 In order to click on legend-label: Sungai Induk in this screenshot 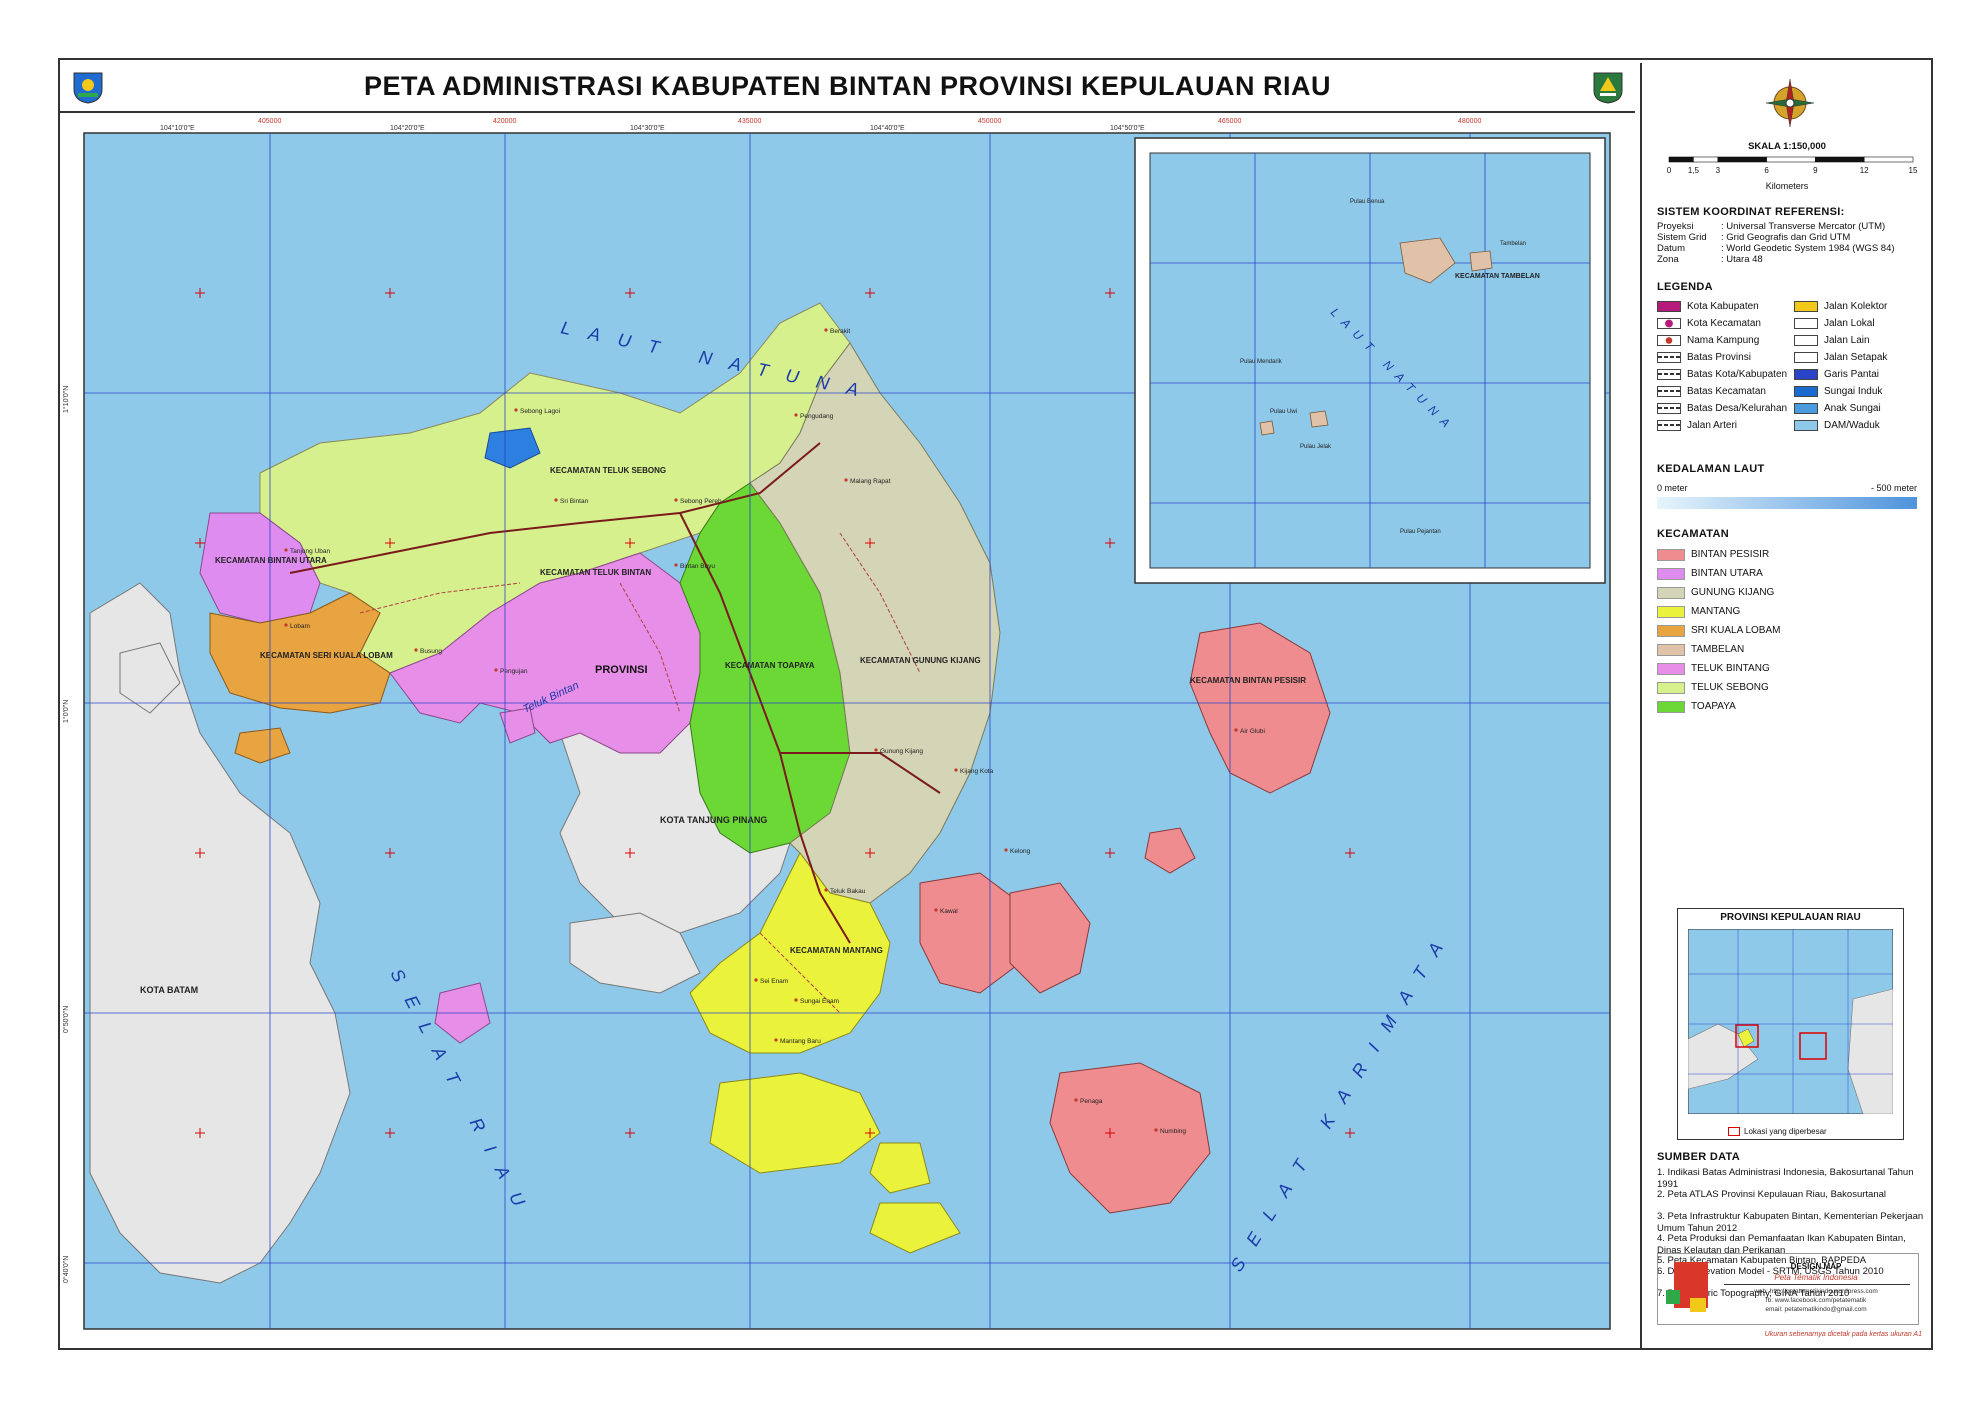, I will do `click(1853, 391)`.